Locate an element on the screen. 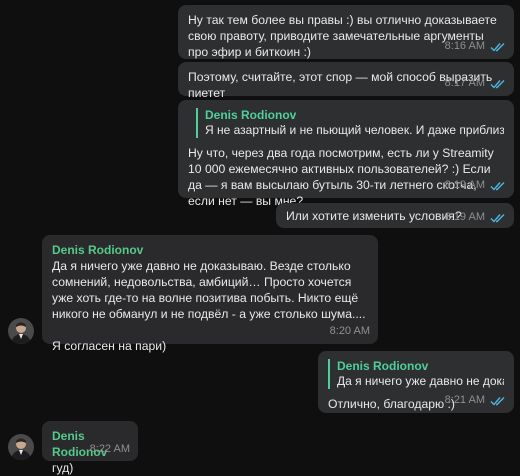  message-text: гуд) is located at coordinates (63, 468).